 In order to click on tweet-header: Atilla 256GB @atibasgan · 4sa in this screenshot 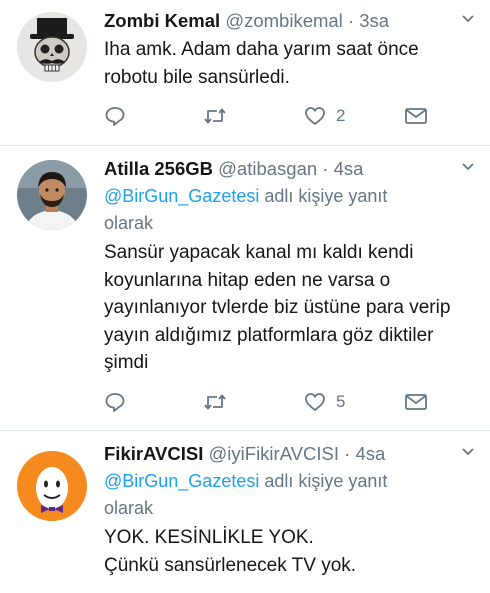, I will do `click(290, 169)`.